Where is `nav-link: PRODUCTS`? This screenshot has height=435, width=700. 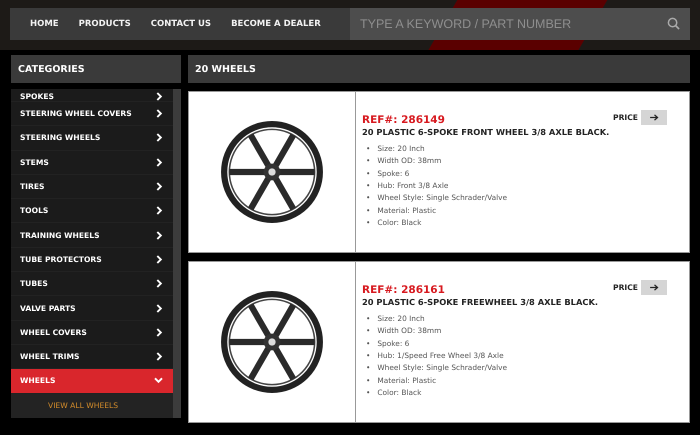
nav-link: PRODUCTS is located at coordinates (104, 24).